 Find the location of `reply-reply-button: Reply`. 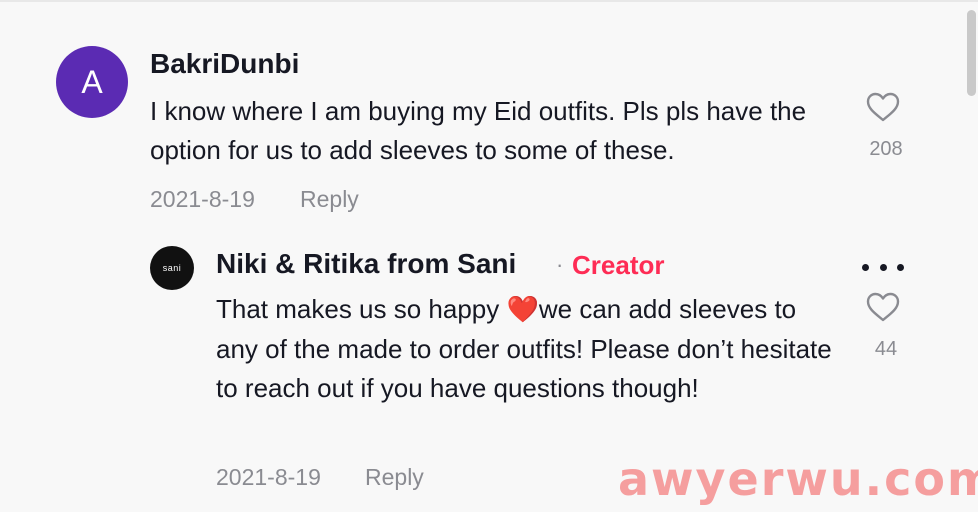

reply-reply-button: Reply is located at coordinates (394, 477).